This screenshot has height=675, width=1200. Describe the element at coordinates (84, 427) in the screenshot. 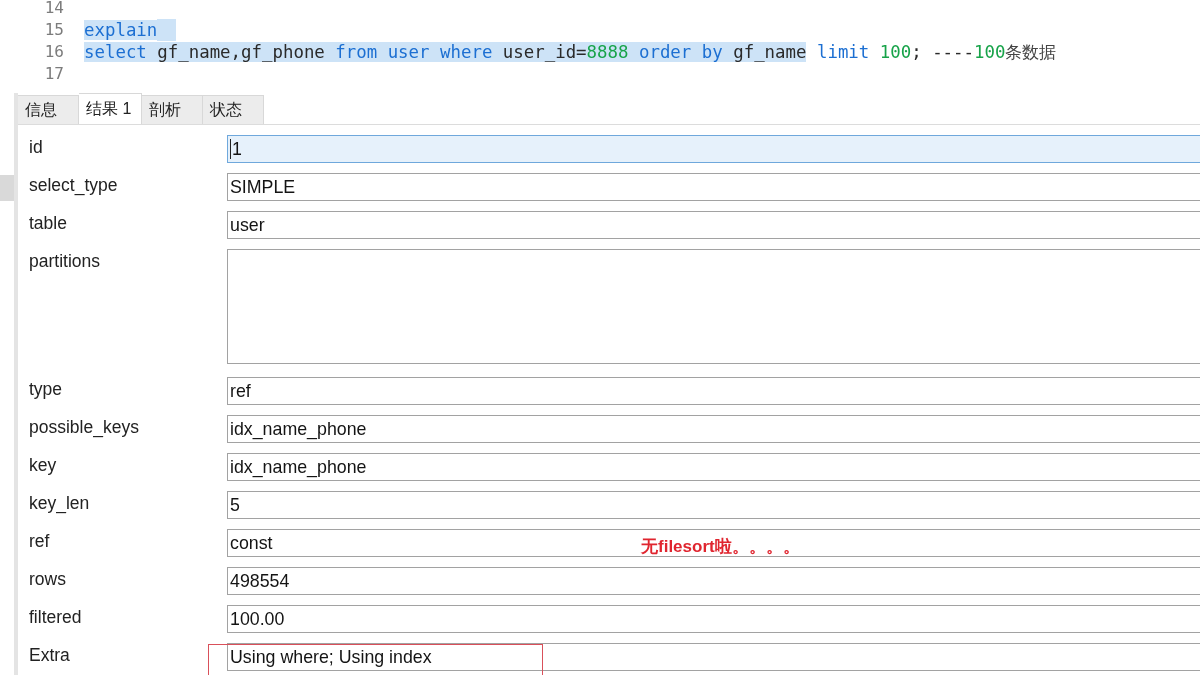

I see `field-label: possible_keys` at that location.